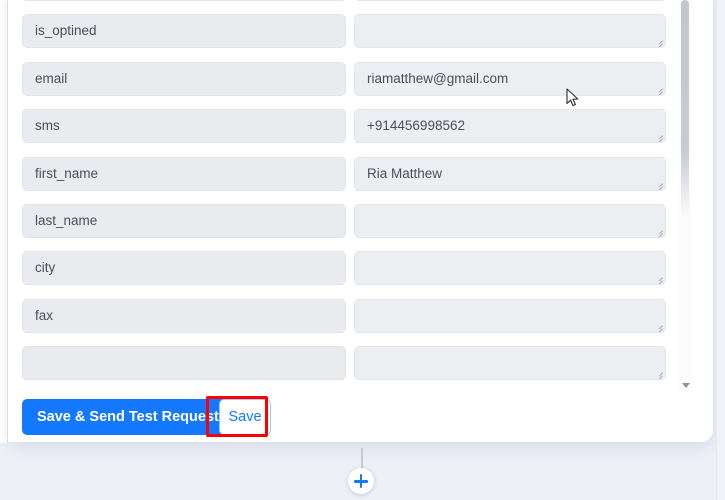 Image resolution: width=725 pixels, height=500 pixels. What do you see at coordinates (362, 459) in the screenshot?
I see `flow-connector-line` at bounding box center [362, 459].